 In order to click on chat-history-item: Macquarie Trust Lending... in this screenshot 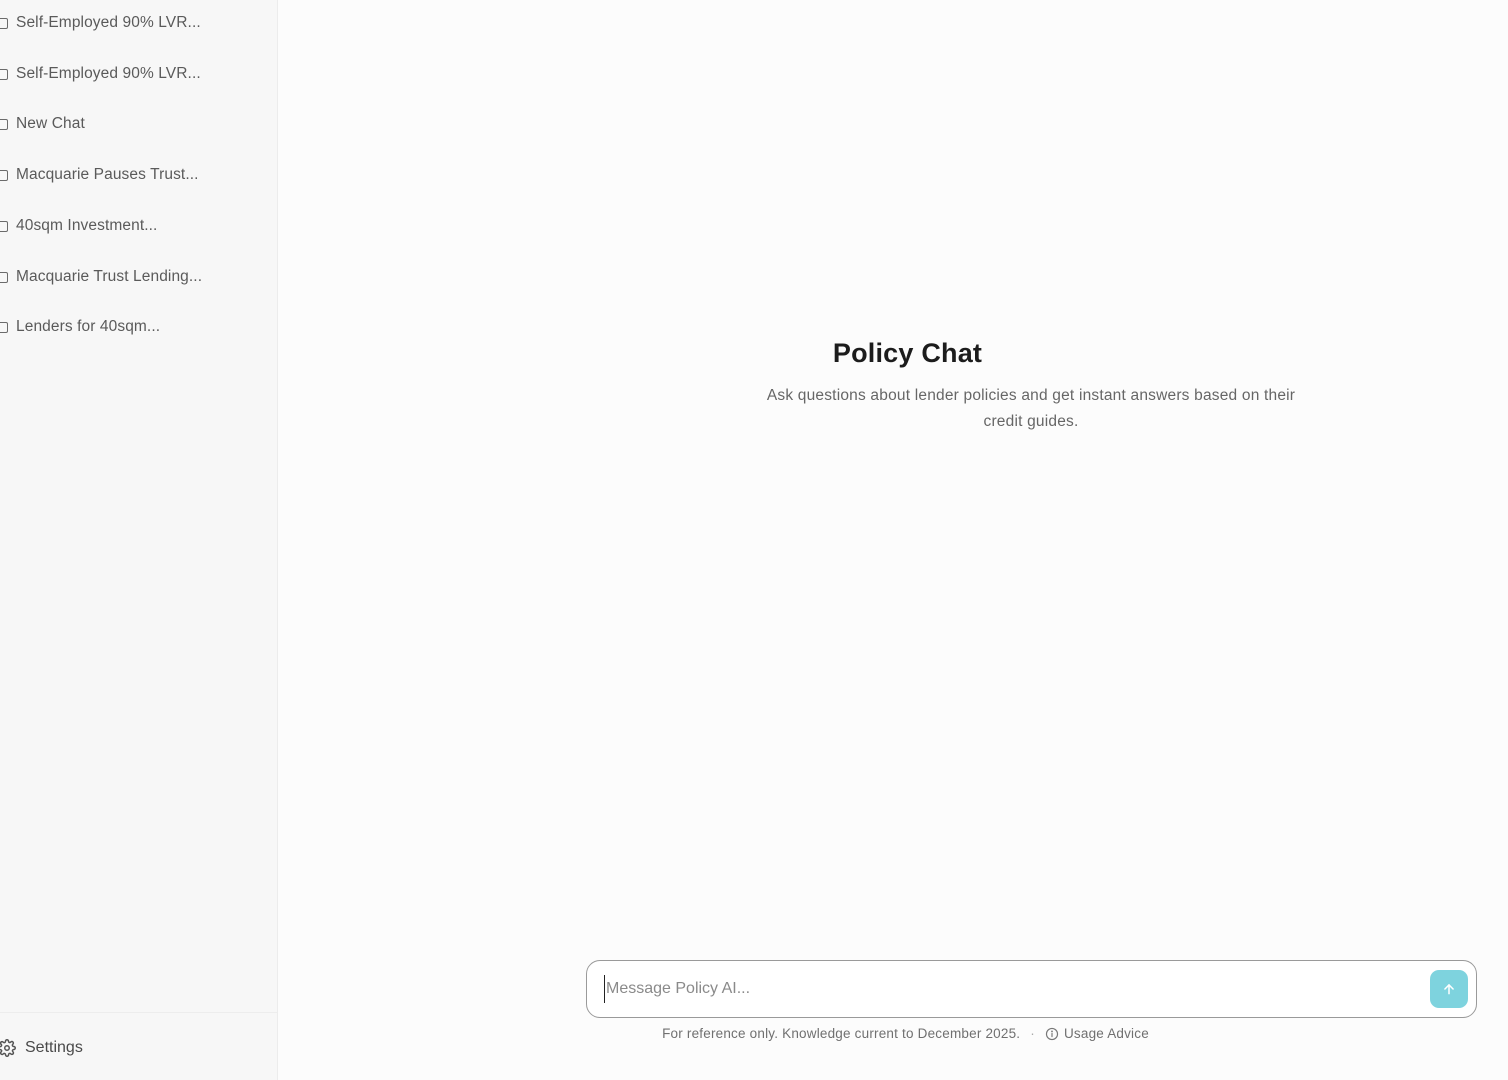, I will do `click(131, 277)`.